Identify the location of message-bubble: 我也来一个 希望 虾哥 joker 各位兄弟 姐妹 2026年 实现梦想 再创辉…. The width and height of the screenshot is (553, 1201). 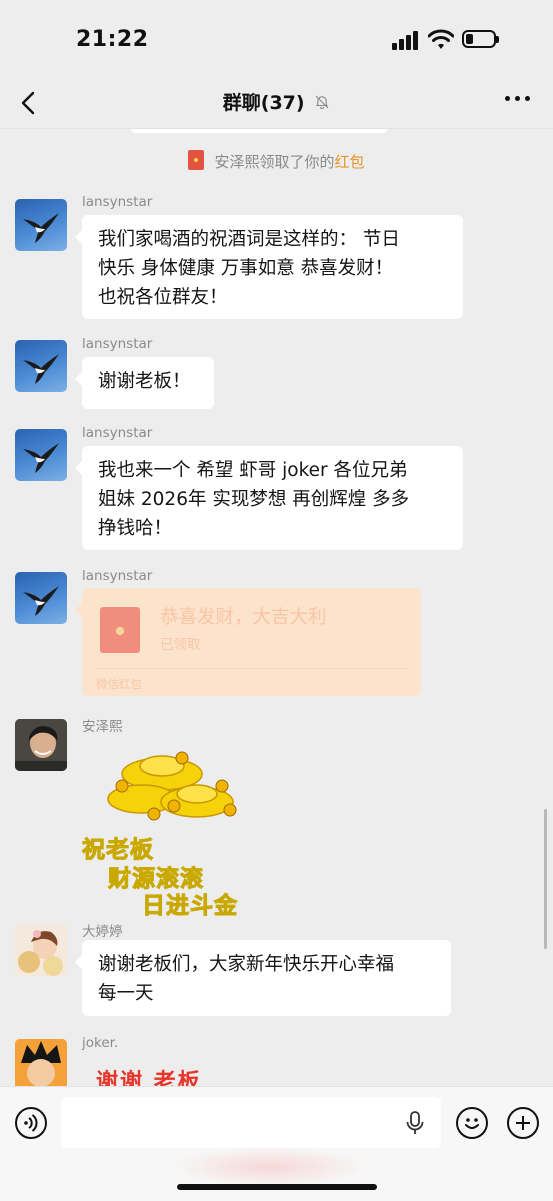
(269, 498).